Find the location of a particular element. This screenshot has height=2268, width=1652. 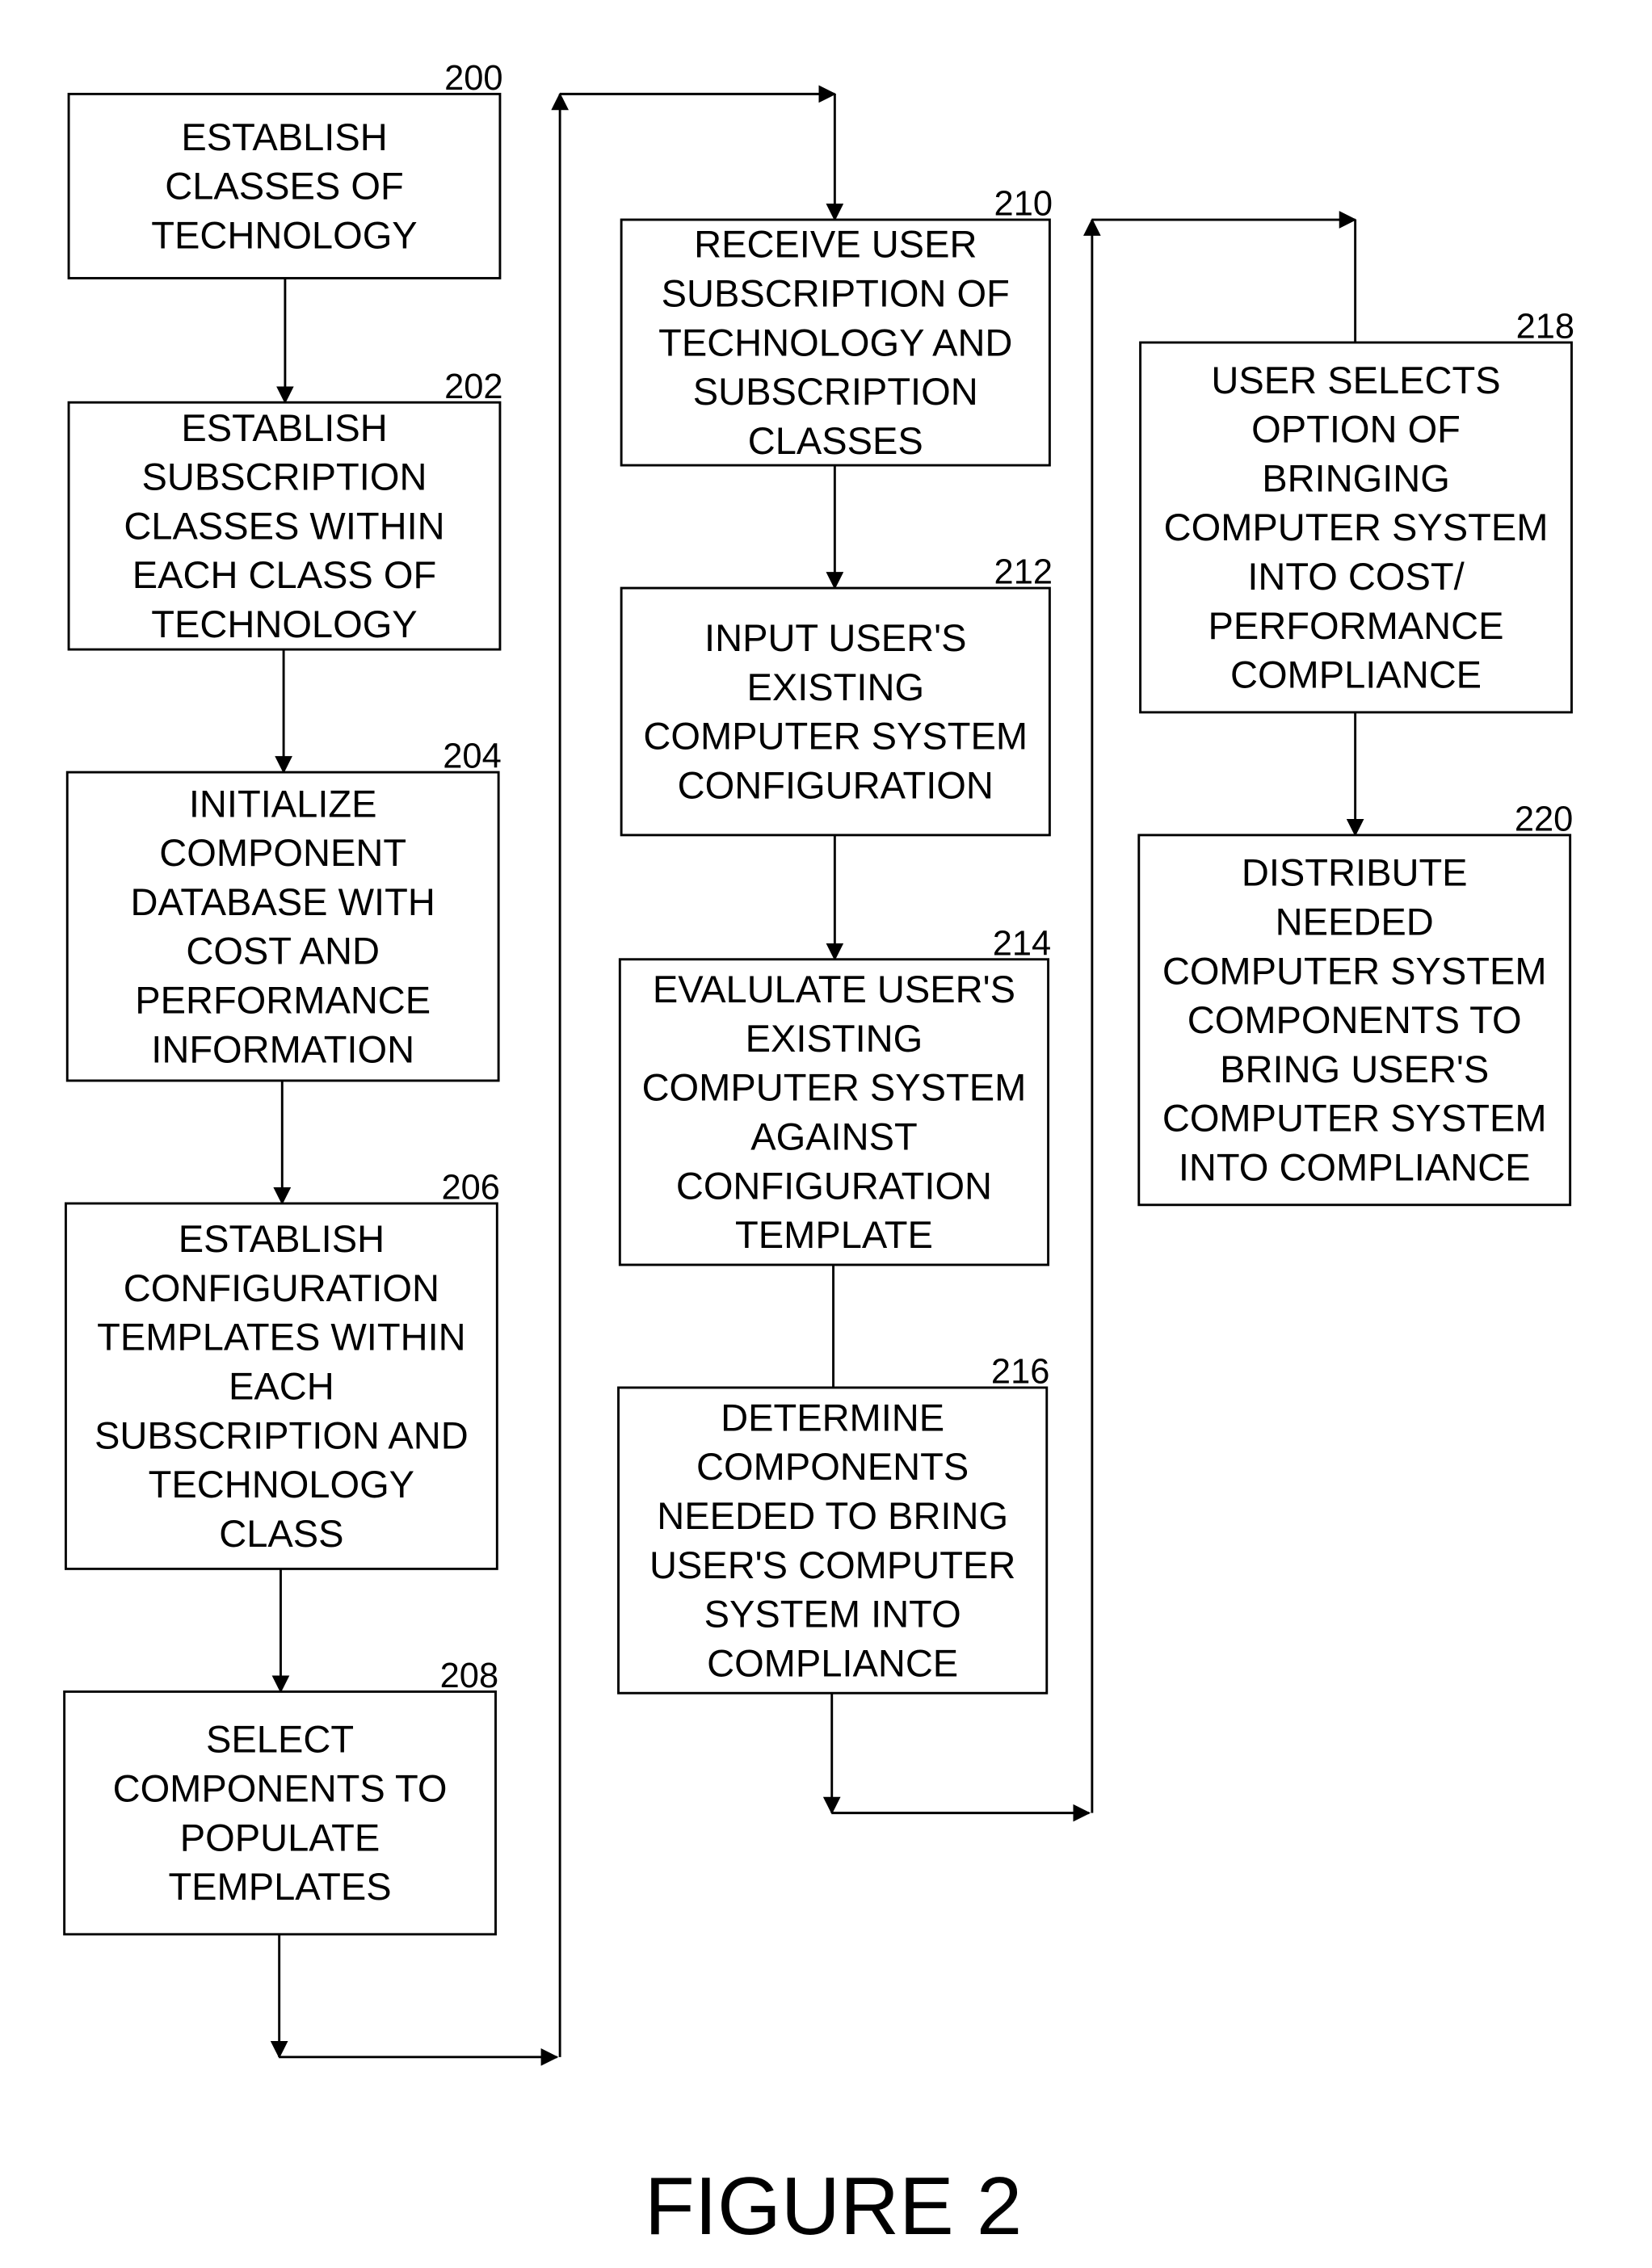

step-ref-number: 212 is located at coordinates (1023, 572).